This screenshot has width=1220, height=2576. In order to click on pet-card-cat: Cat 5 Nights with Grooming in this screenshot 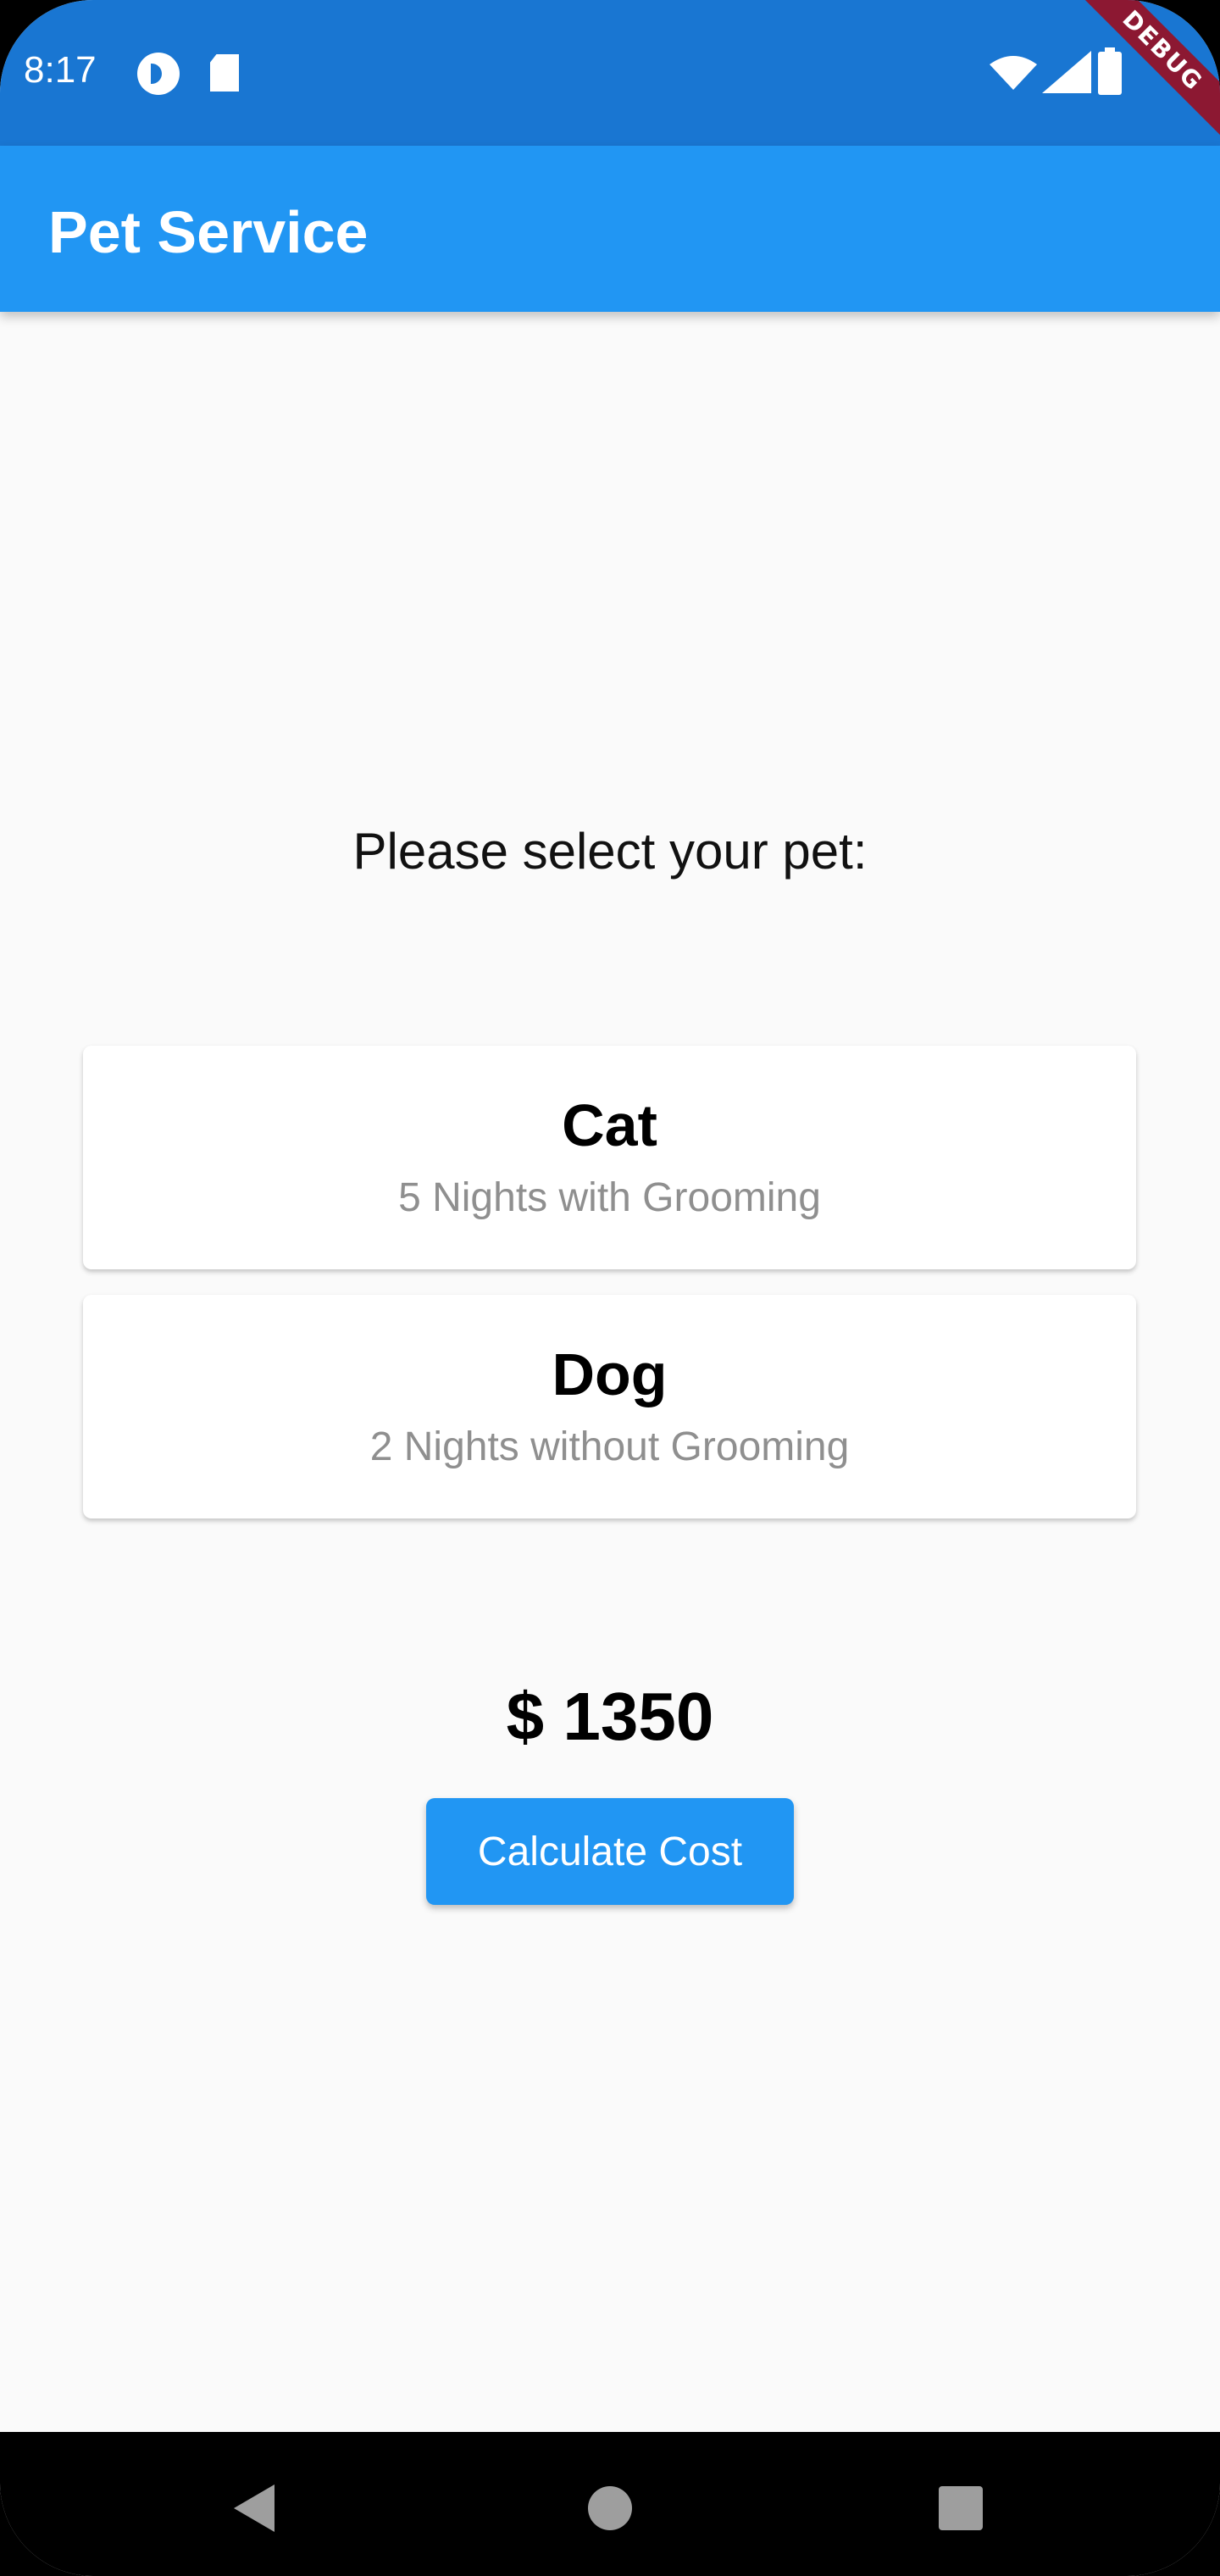, I will do `click(609, 1157)`.